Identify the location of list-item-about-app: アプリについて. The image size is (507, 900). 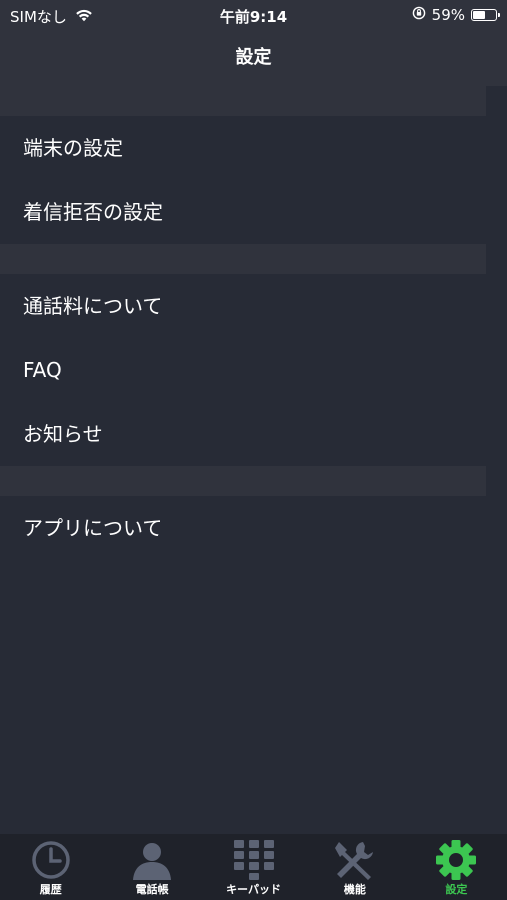
(253, 528).